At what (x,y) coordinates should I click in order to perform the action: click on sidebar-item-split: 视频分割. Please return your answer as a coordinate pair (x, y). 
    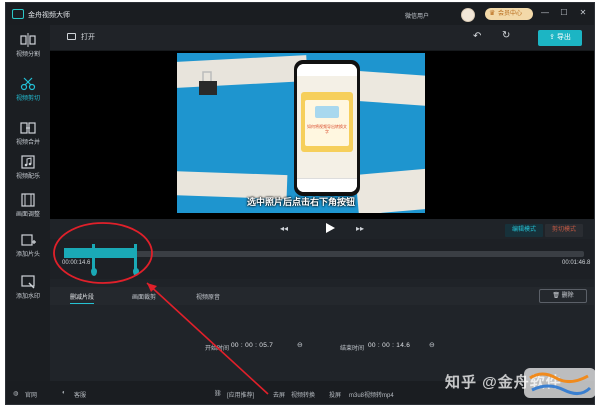
    Looking at the image, I should click on (28, 51).